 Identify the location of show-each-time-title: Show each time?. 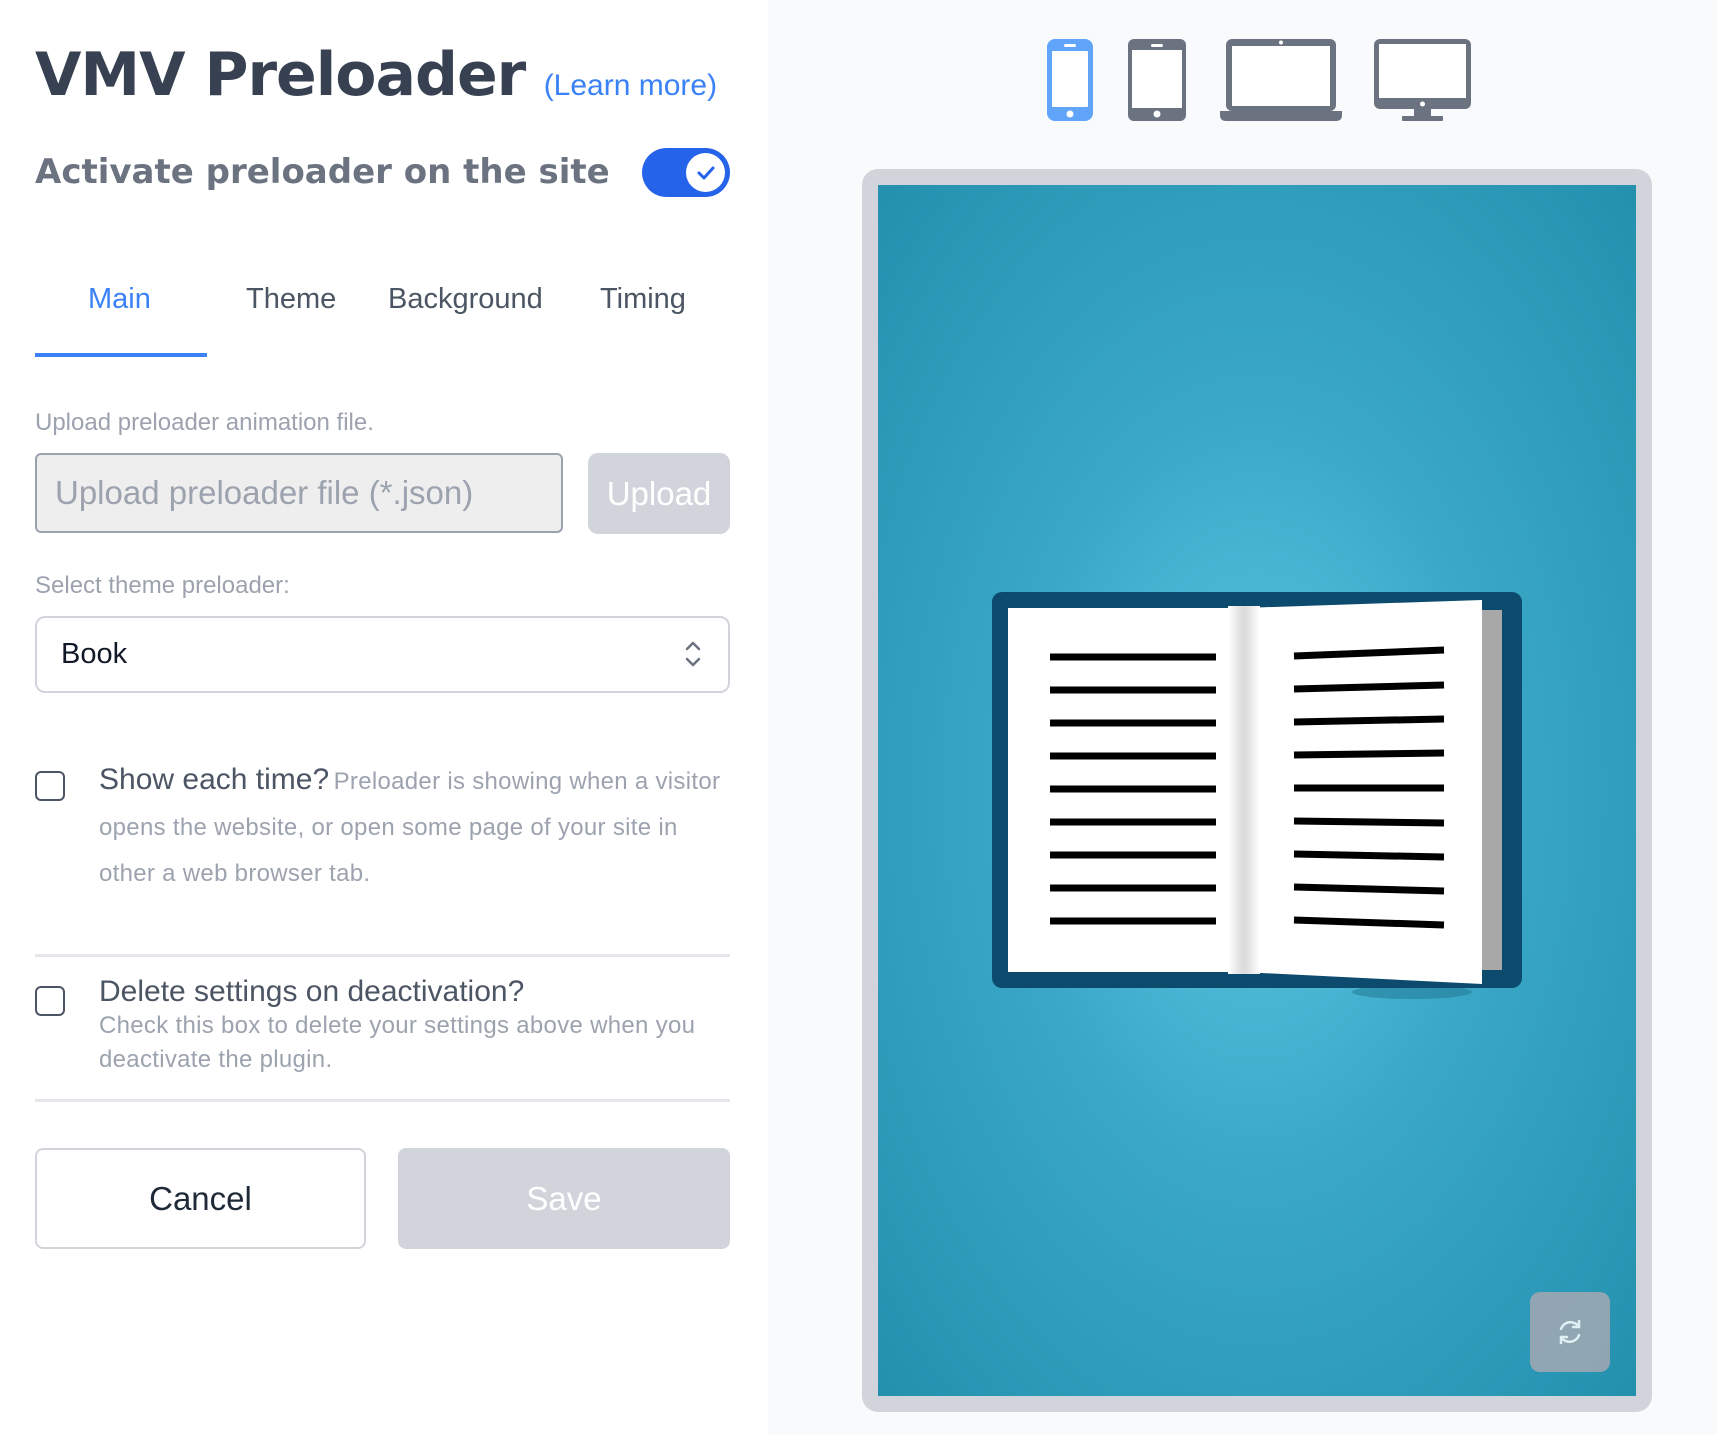
(214, 779).